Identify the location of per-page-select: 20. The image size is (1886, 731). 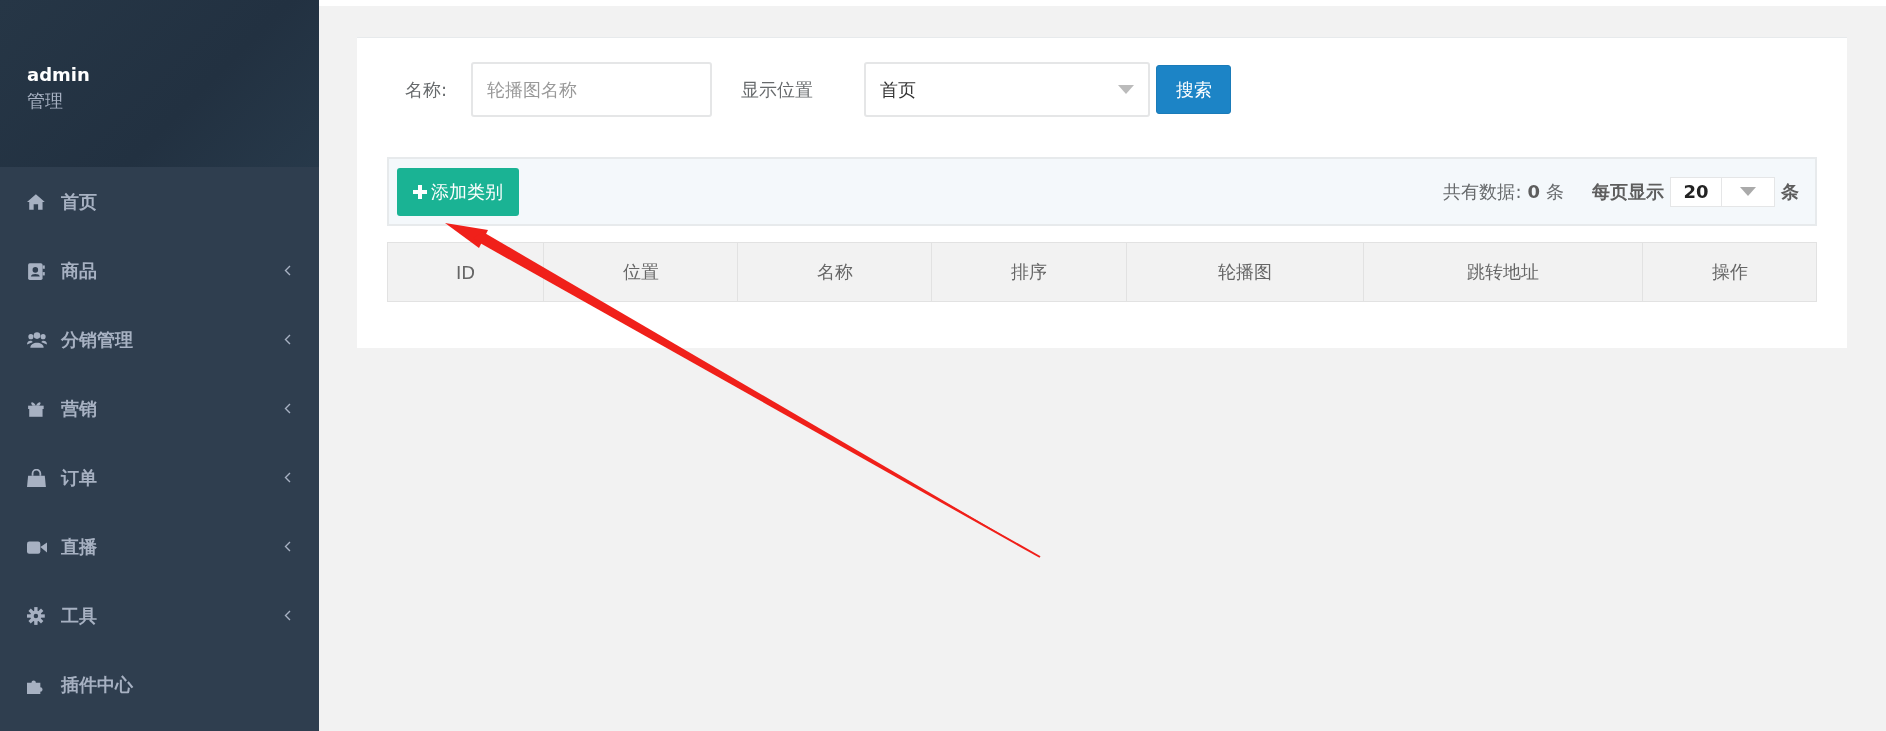
(1722, 191).